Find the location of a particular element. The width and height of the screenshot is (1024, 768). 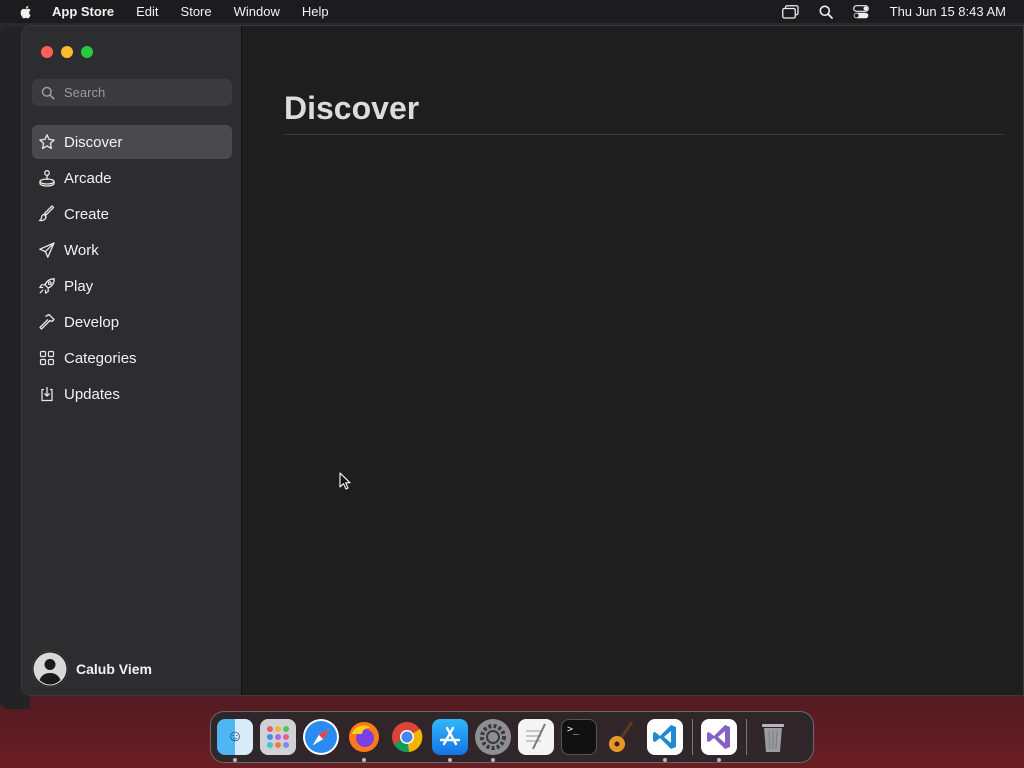

dock-trash is located at coordinates (773, 737).